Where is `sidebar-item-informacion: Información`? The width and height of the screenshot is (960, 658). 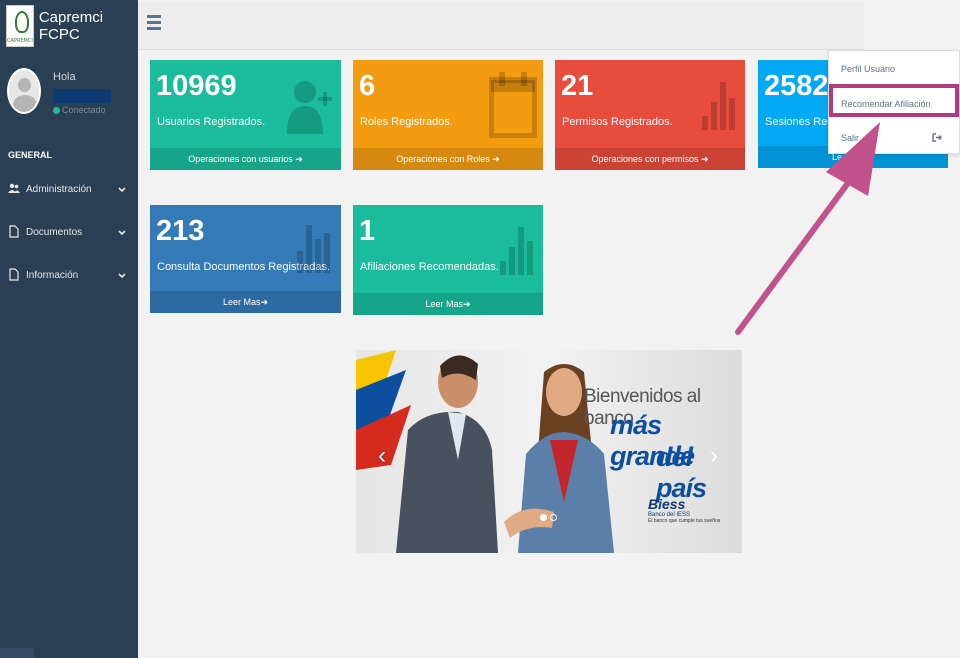 sidebar-item-informacion: Información is located at coordinates (69, 275).